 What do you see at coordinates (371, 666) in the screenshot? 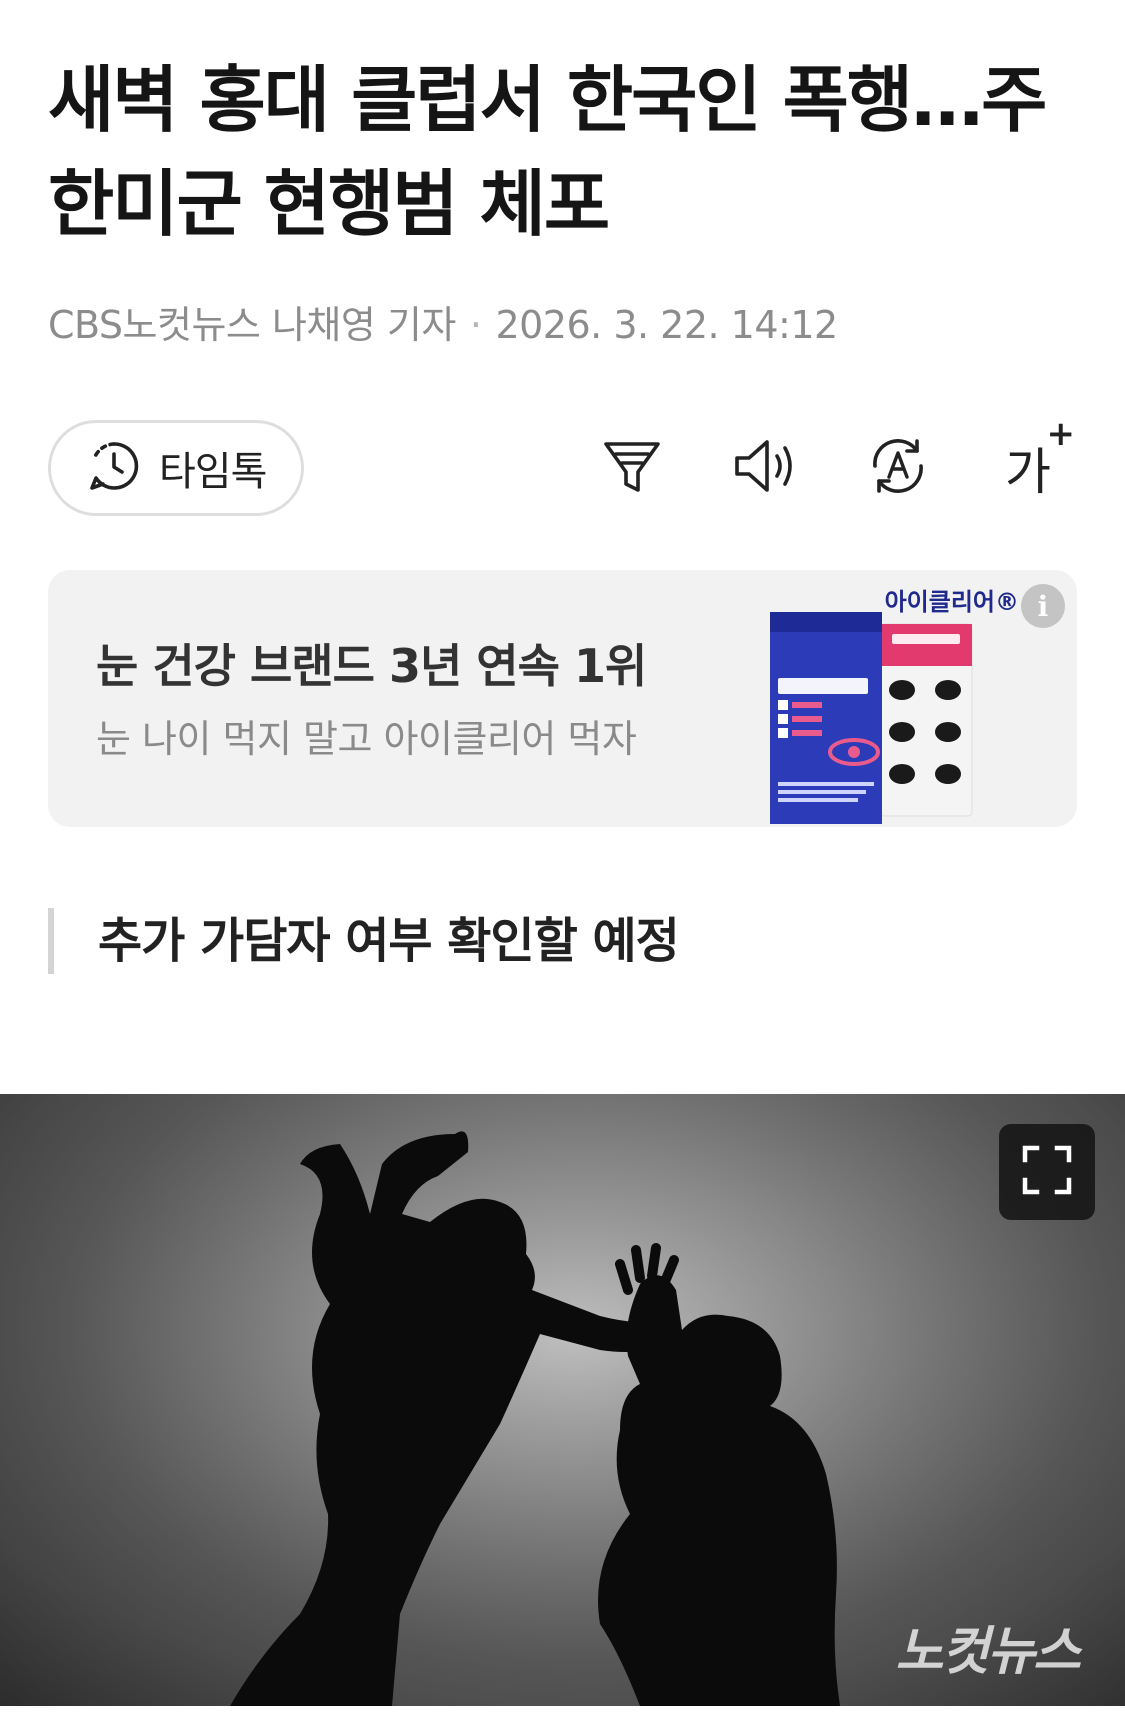
I see `ad-title: 눈 건강 브랜드 3년 연속 1위` at bounding box center [371, 666].